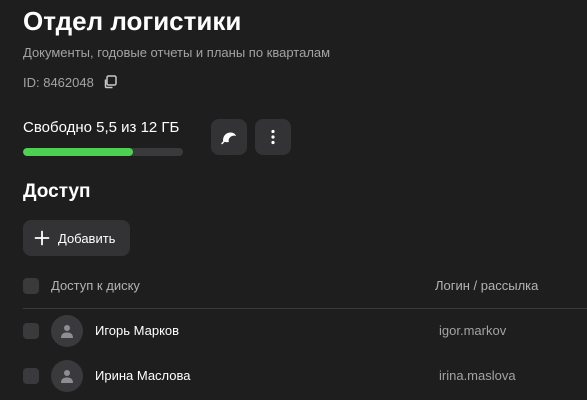  What do you see at coordinates (101, 127) in the screenshot?
I see `storage-status: Свободно 5,5 из 12 ГБ` at bounding box center [101, 127].